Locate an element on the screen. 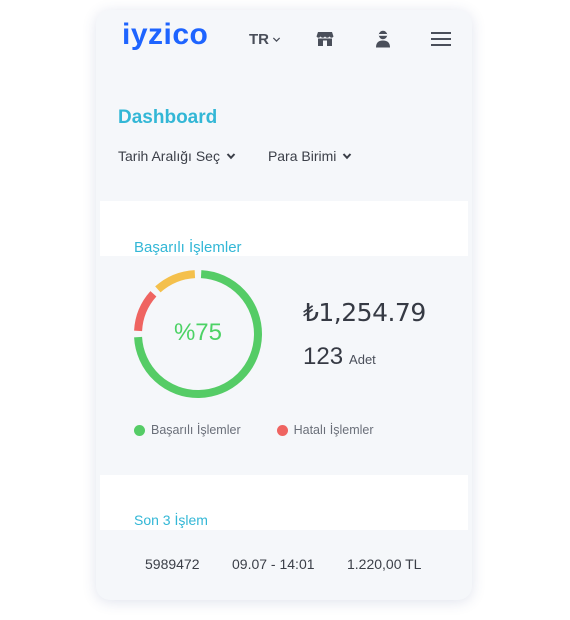 The height and width of the screenshot is (620, 570). transaction-amount: 1.220,00 TL is located at coordinates (384, 564).